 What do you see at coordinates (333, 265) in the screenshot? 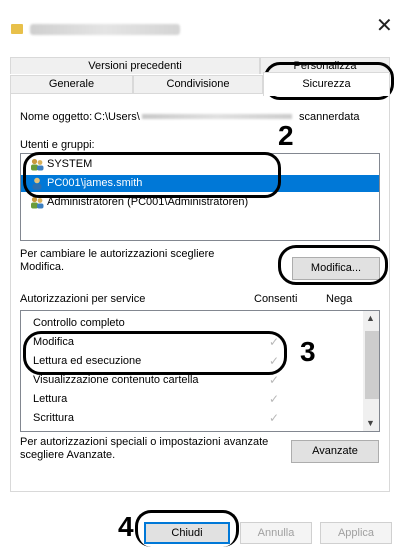
I see `callout-ring-modify-button` at bounding box center [333, 265].